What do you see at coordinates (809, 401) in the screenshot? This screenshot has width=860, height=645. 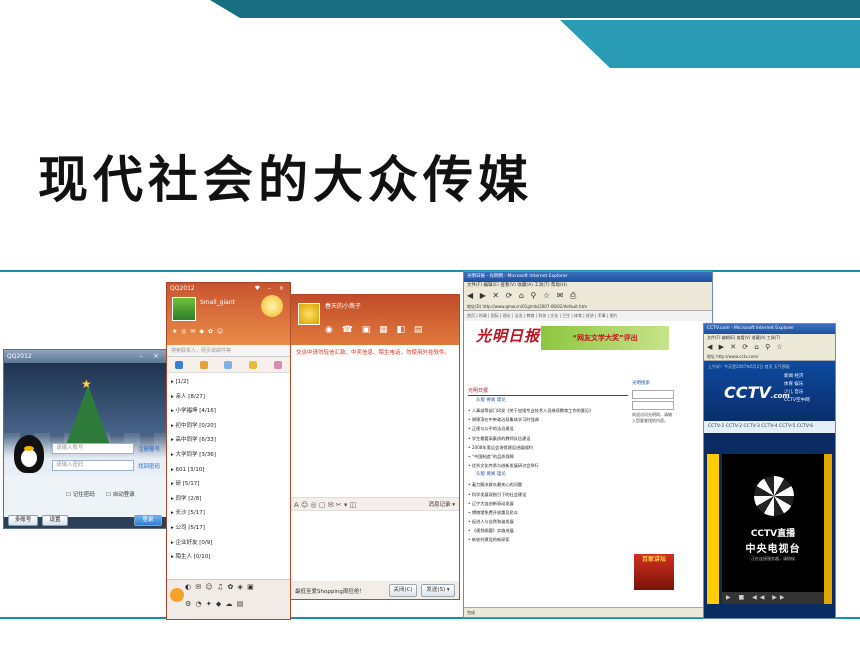 I see `cctv-menu-item: CCTV空中网` at bounding box center [809, 401].